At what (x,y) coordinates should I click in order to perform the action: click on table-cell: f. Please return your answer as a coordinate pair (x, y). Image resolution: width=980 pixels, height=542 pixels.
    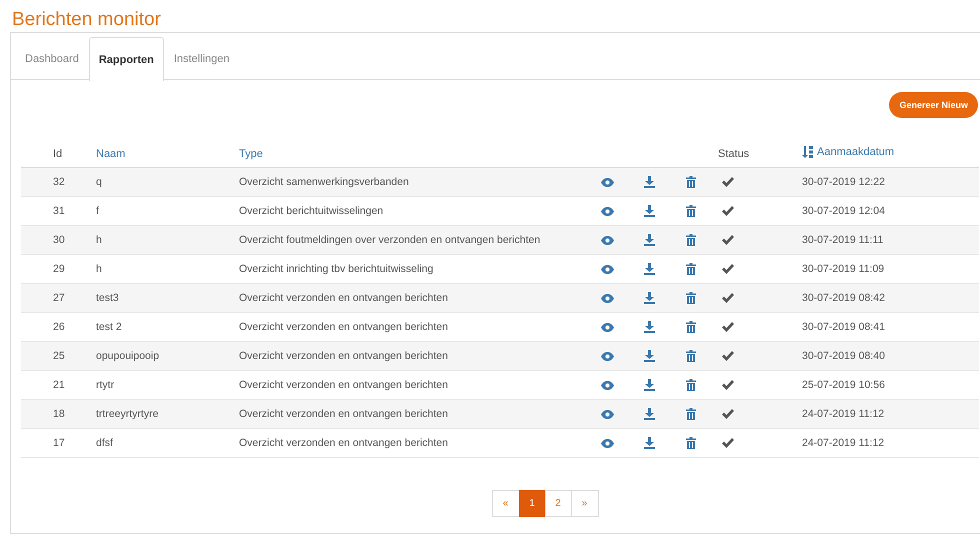
    Looking at the image, I should click on (97, 211).